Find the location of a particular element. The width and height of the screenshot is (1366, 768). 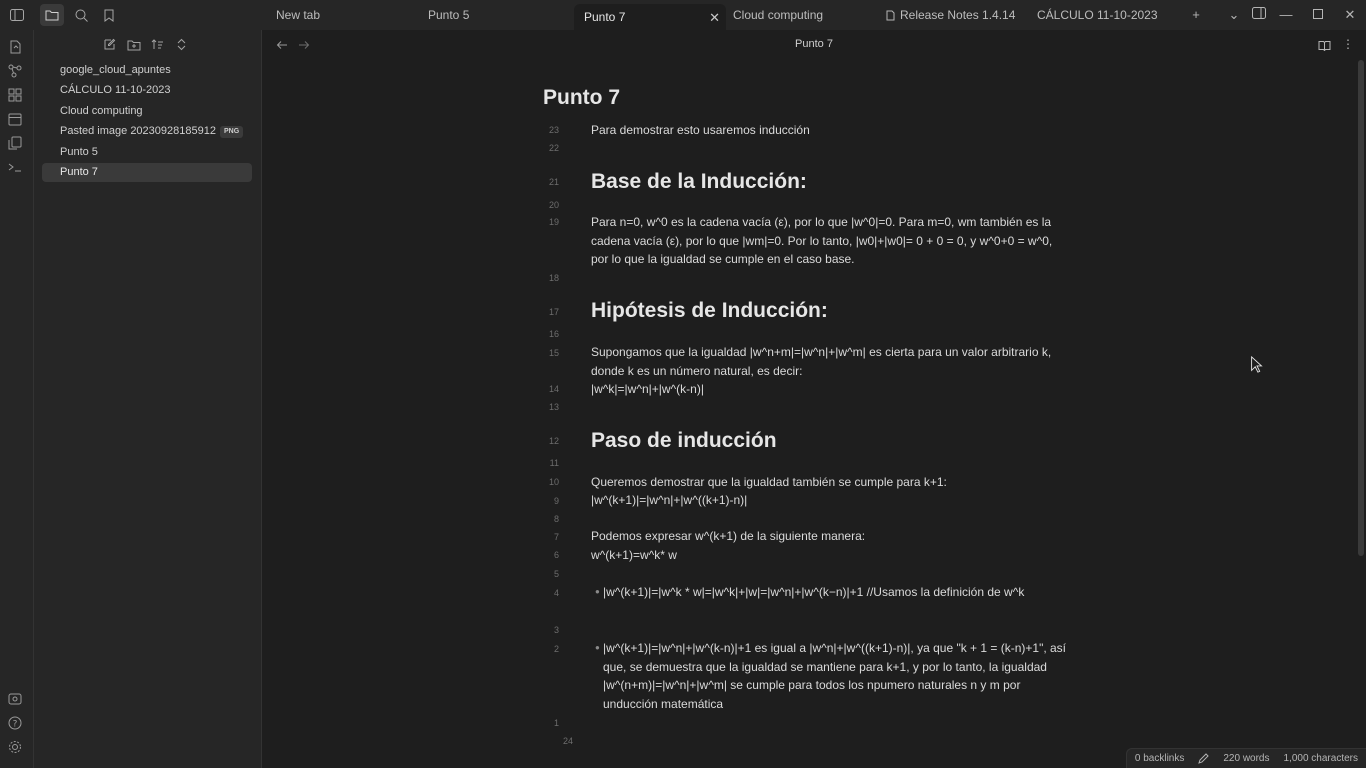

line-number: 21 is located at coordinates (553, 182).